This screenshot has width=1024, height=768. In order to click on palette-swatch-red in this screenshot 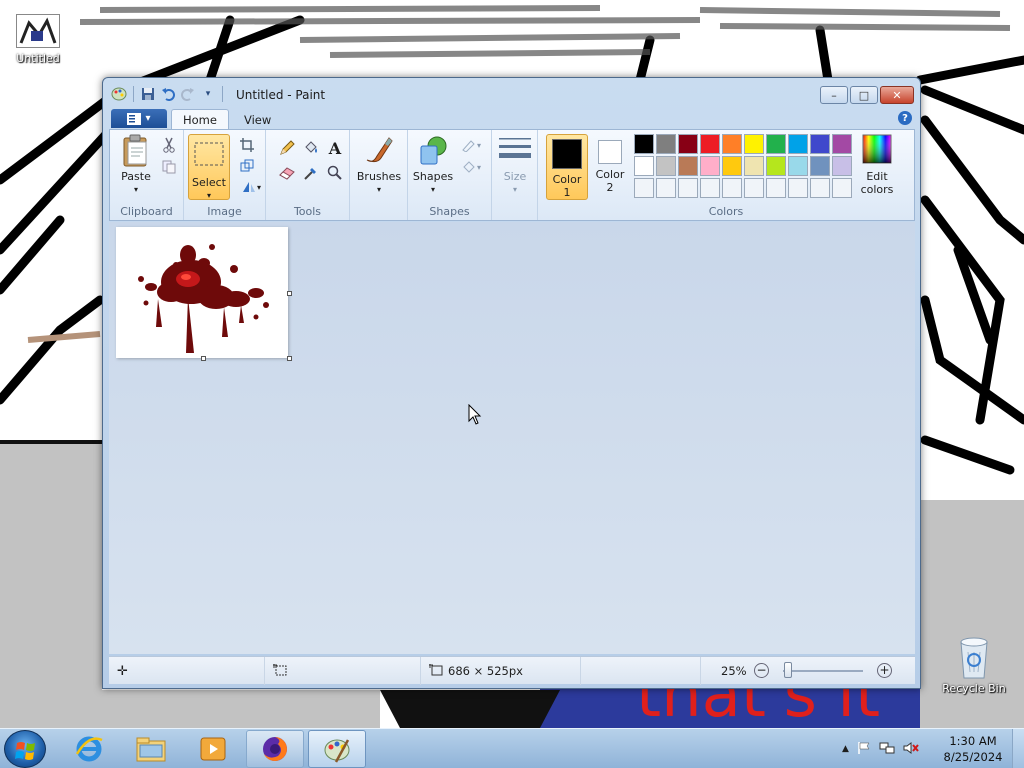, I will do `click(710, 144)`.